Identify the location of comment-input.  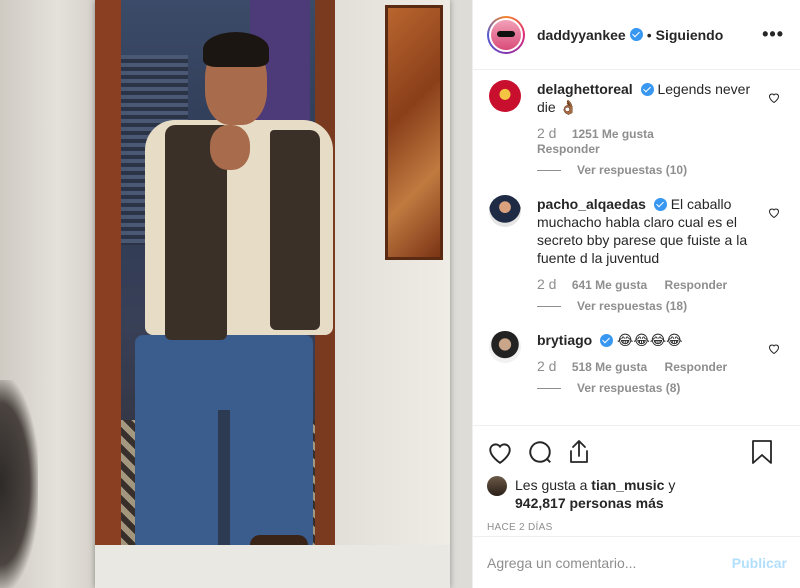
(609, 562).